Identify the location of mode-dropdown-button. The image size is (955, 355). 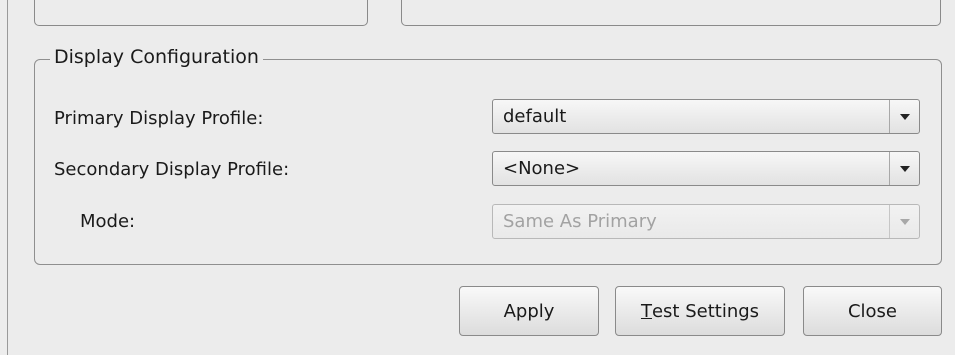
(904, 221).